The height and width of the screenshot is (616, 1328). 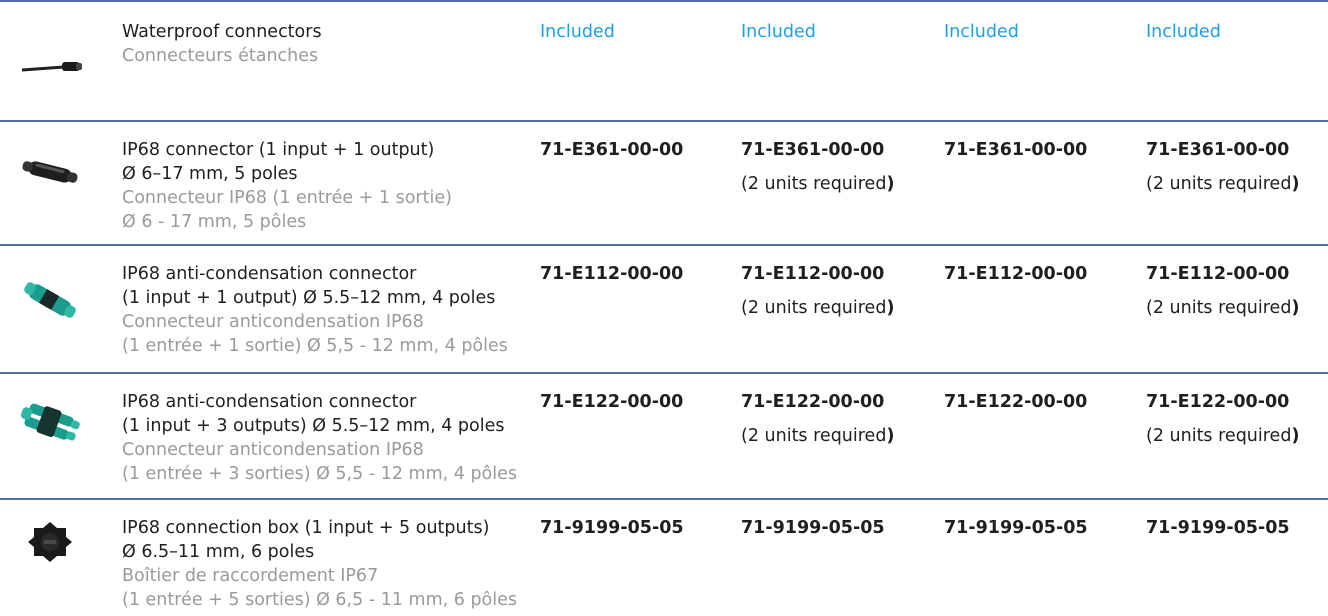 What do you see at coordinates (278, 150) in the screenshot?
I see `desc-en-line: IP68 connector (1 input + 1 output)` at bounding box center [278, 150].